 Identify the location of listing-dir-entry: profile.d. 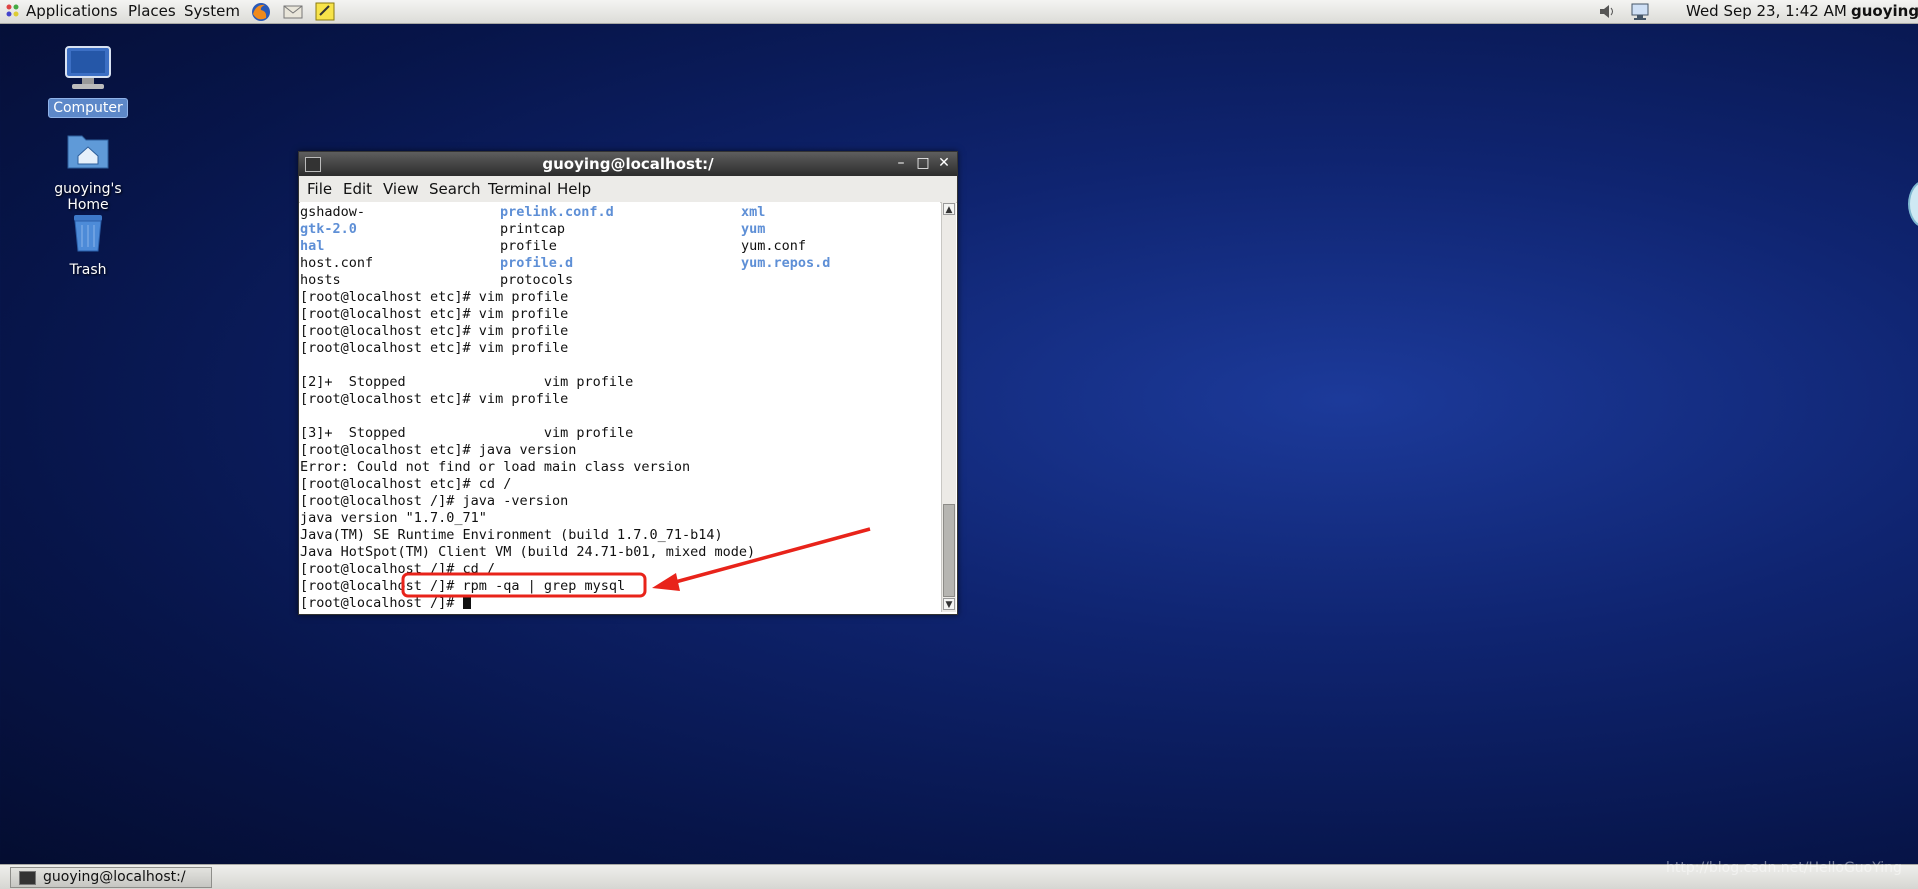
(537, 263).